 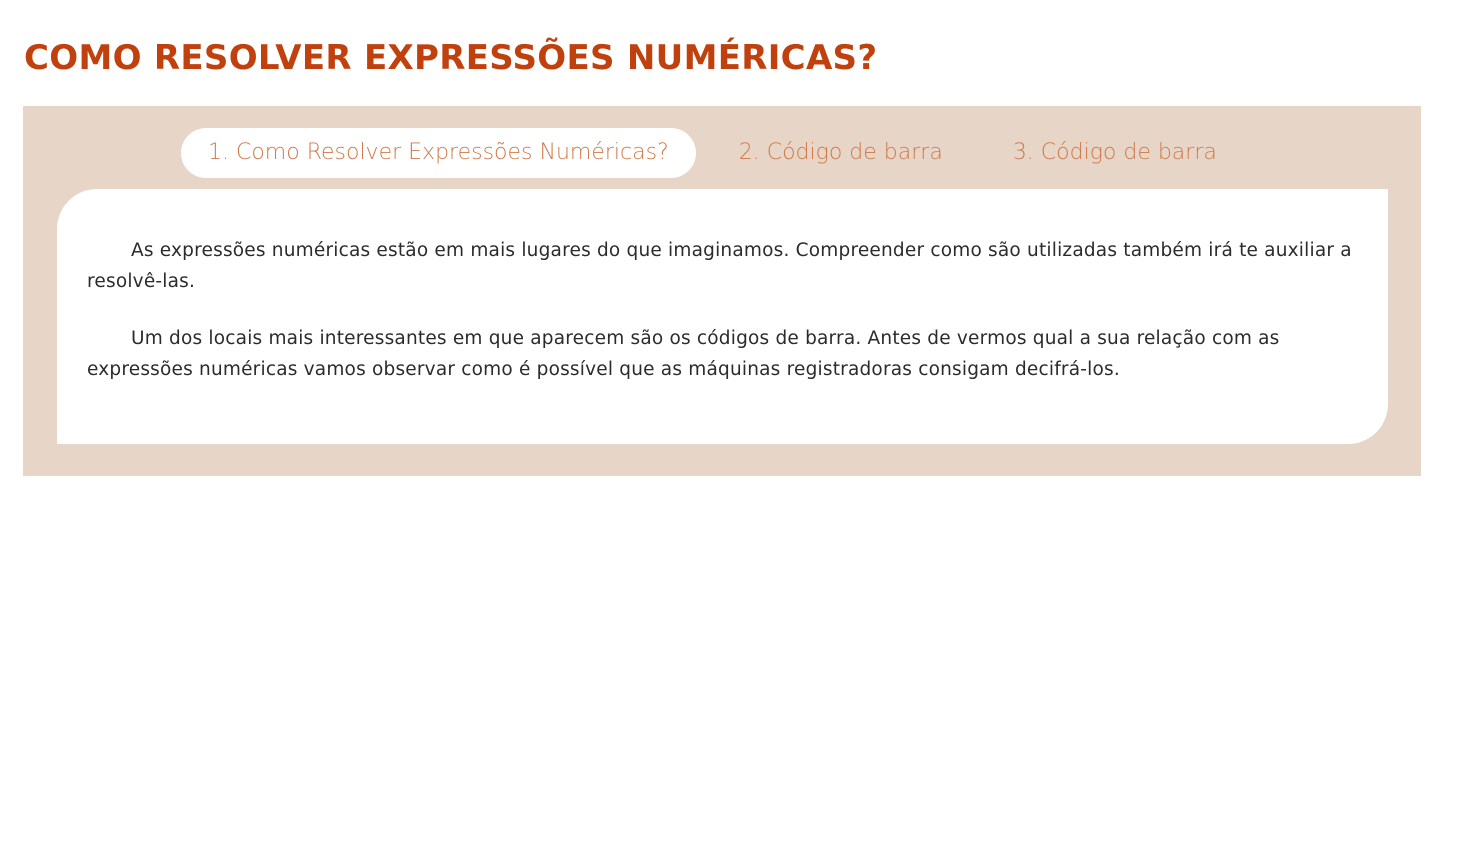 I want to click on tab-codigo-de-barra-1: 2. Código de barra, so click(x=841, y=153).